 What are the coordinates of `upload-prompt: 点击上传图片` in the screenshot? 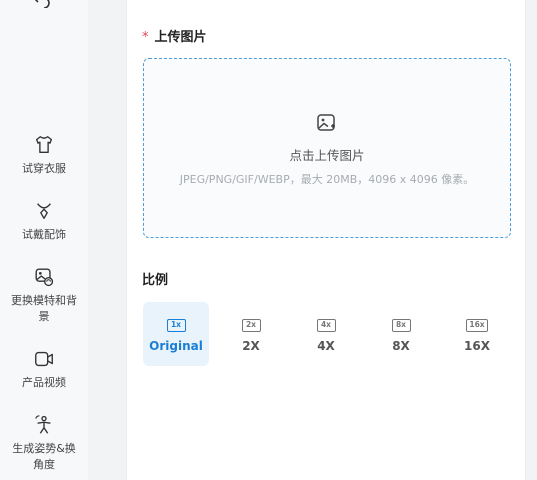 It's located at (327, 155).